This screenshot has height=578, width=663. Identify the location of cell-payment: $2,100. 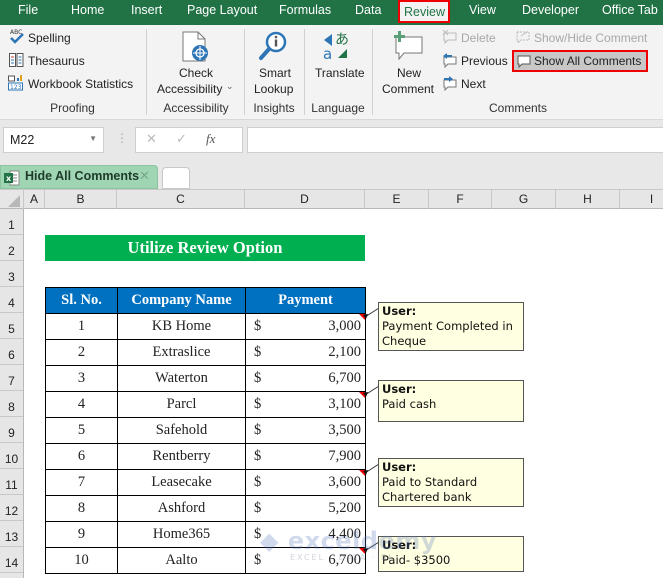
(305, 352).